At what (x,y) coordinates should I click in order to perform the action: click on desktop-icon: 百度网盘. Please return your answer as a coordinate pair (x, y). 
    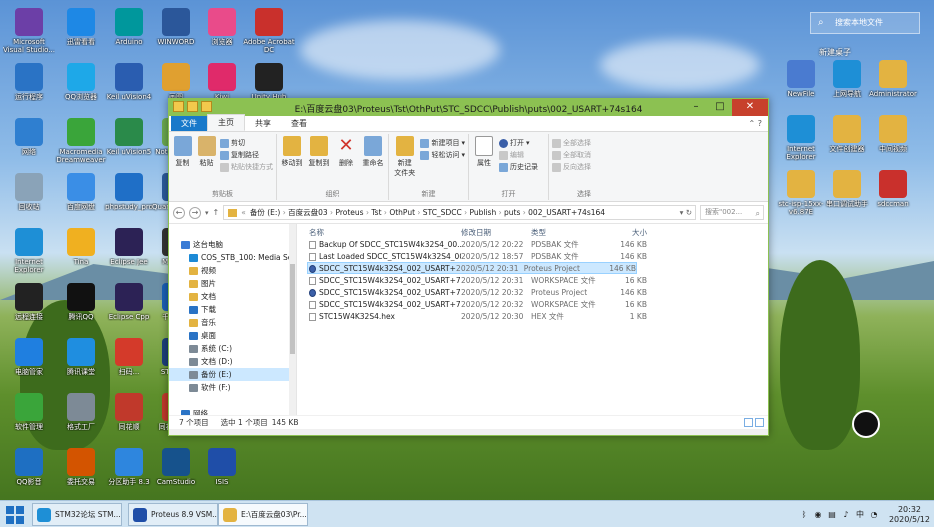
    Looking at the image, I should click on (81, 192).